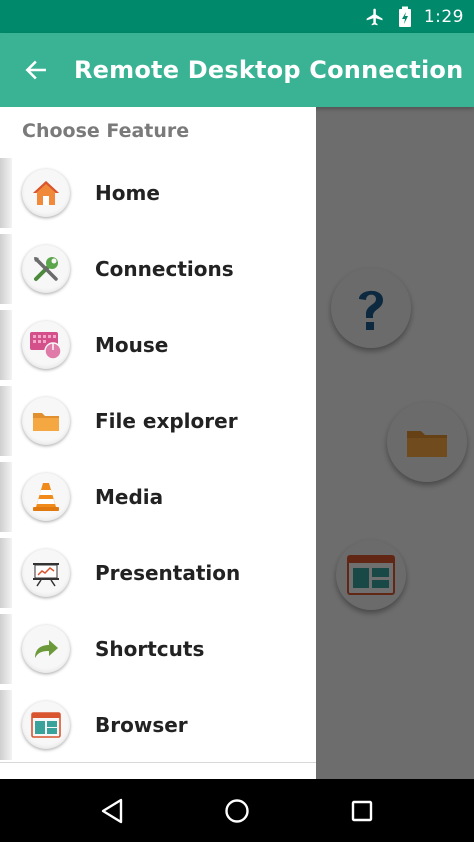 Image resolution: width=474 pixels, height=842 pixels. I want to click on drawer-item-label: Presentation, so click(168, 573).